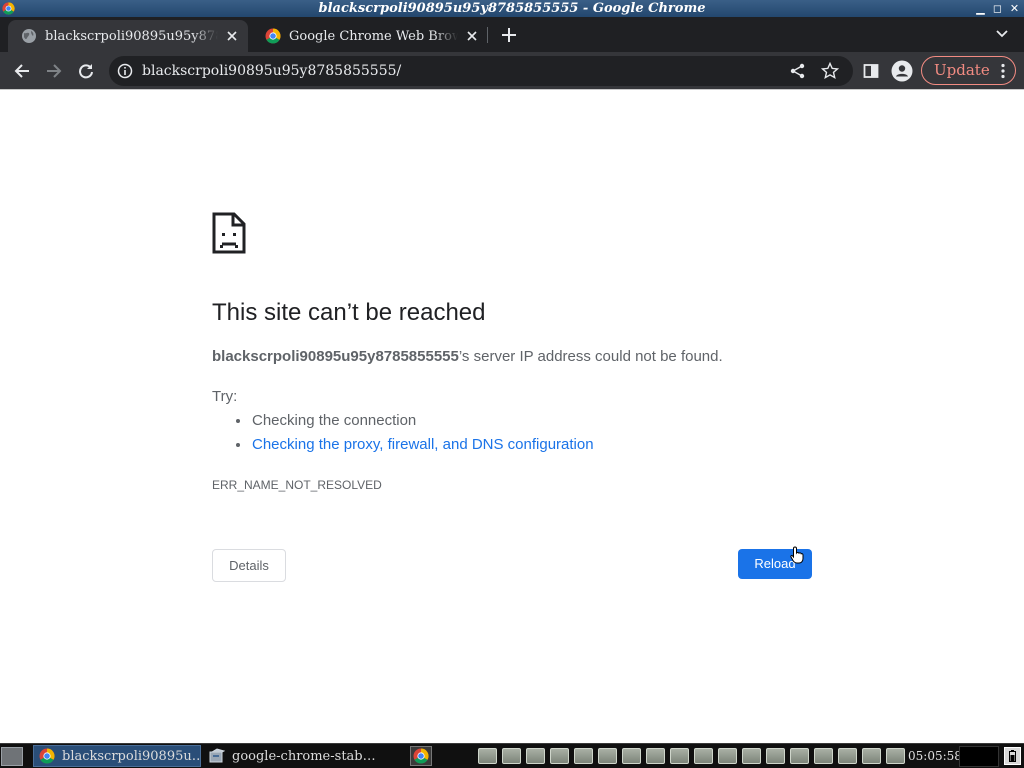  I want to click on refresh-icon, so click(86, 71).